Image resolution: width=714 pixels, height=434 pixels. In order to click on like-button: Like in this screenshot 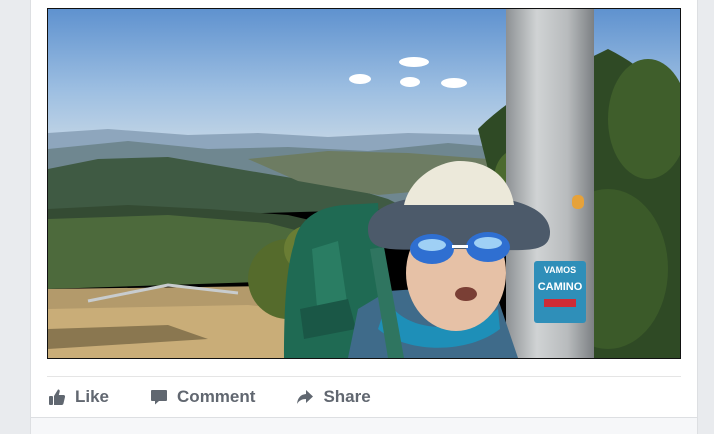, I will do `click(78, 397)`.